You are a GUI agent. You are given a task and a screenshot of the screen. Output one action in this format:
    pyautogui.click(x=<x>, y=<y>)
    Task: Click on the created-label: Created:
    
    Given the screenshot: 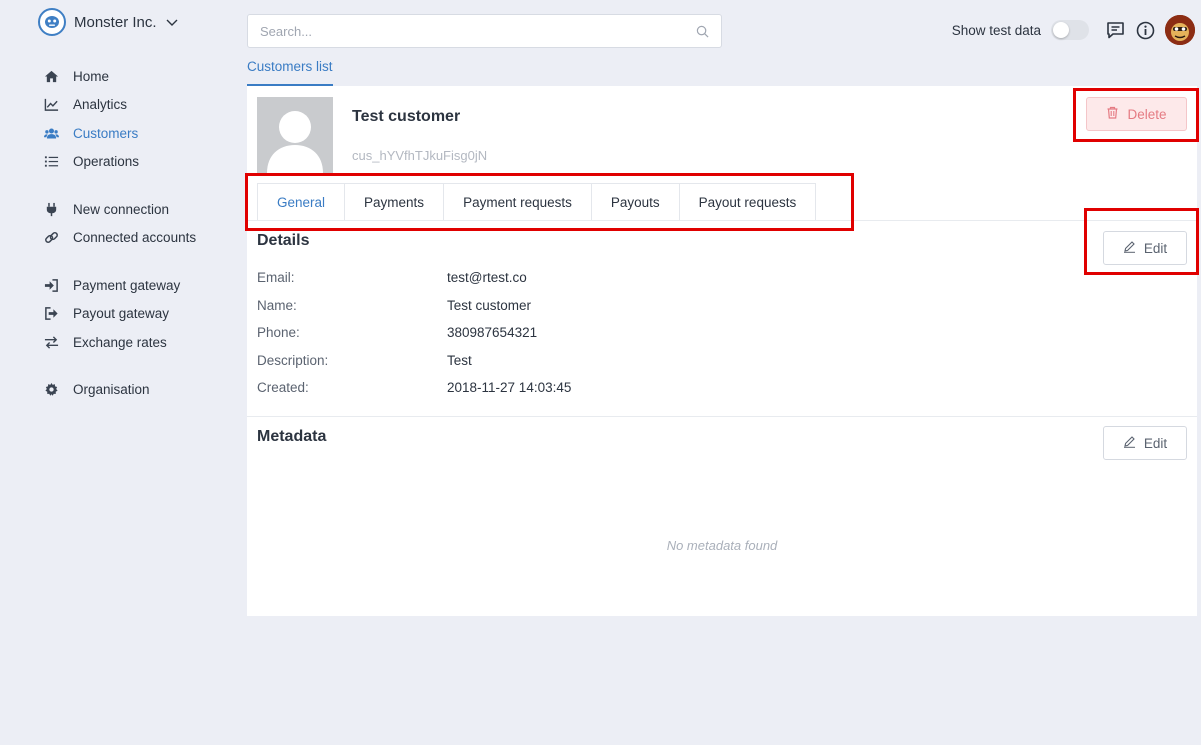 What is the action you would take?
    pyautogui.click(x=283, y=387)
    